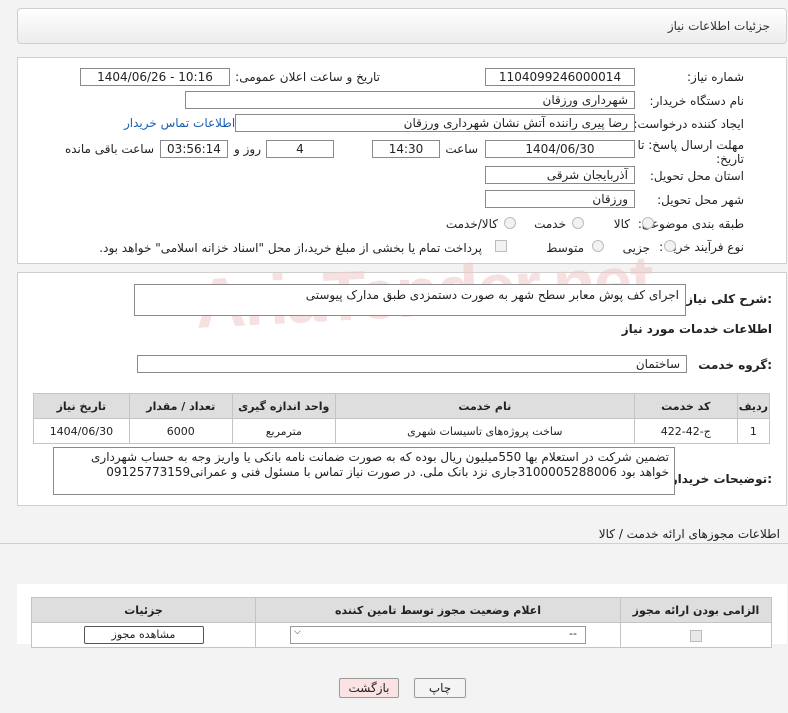 The height and width of the screenshot is (713, 788). Describe the element at coordinates (753, 406) in the screenshot. I see `col-row: ردیف` at that location.